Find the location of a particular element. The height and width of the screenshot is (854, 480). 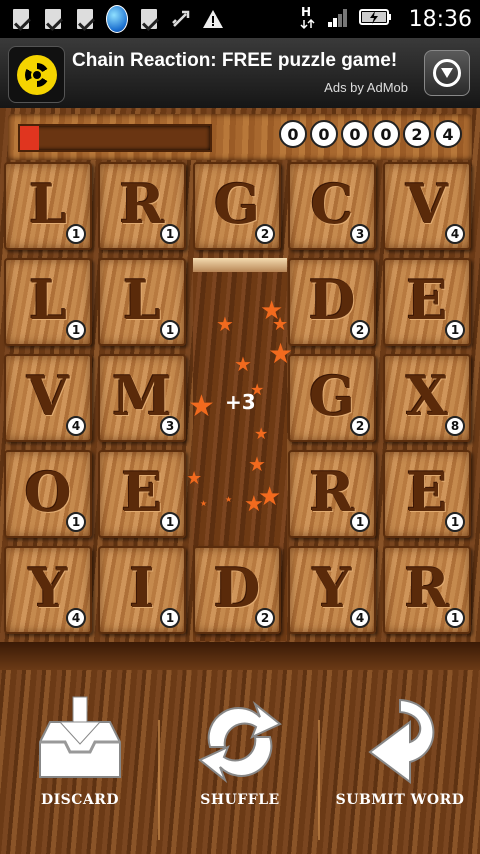

letter-tile: O1 is located at coordinates (48, 494).